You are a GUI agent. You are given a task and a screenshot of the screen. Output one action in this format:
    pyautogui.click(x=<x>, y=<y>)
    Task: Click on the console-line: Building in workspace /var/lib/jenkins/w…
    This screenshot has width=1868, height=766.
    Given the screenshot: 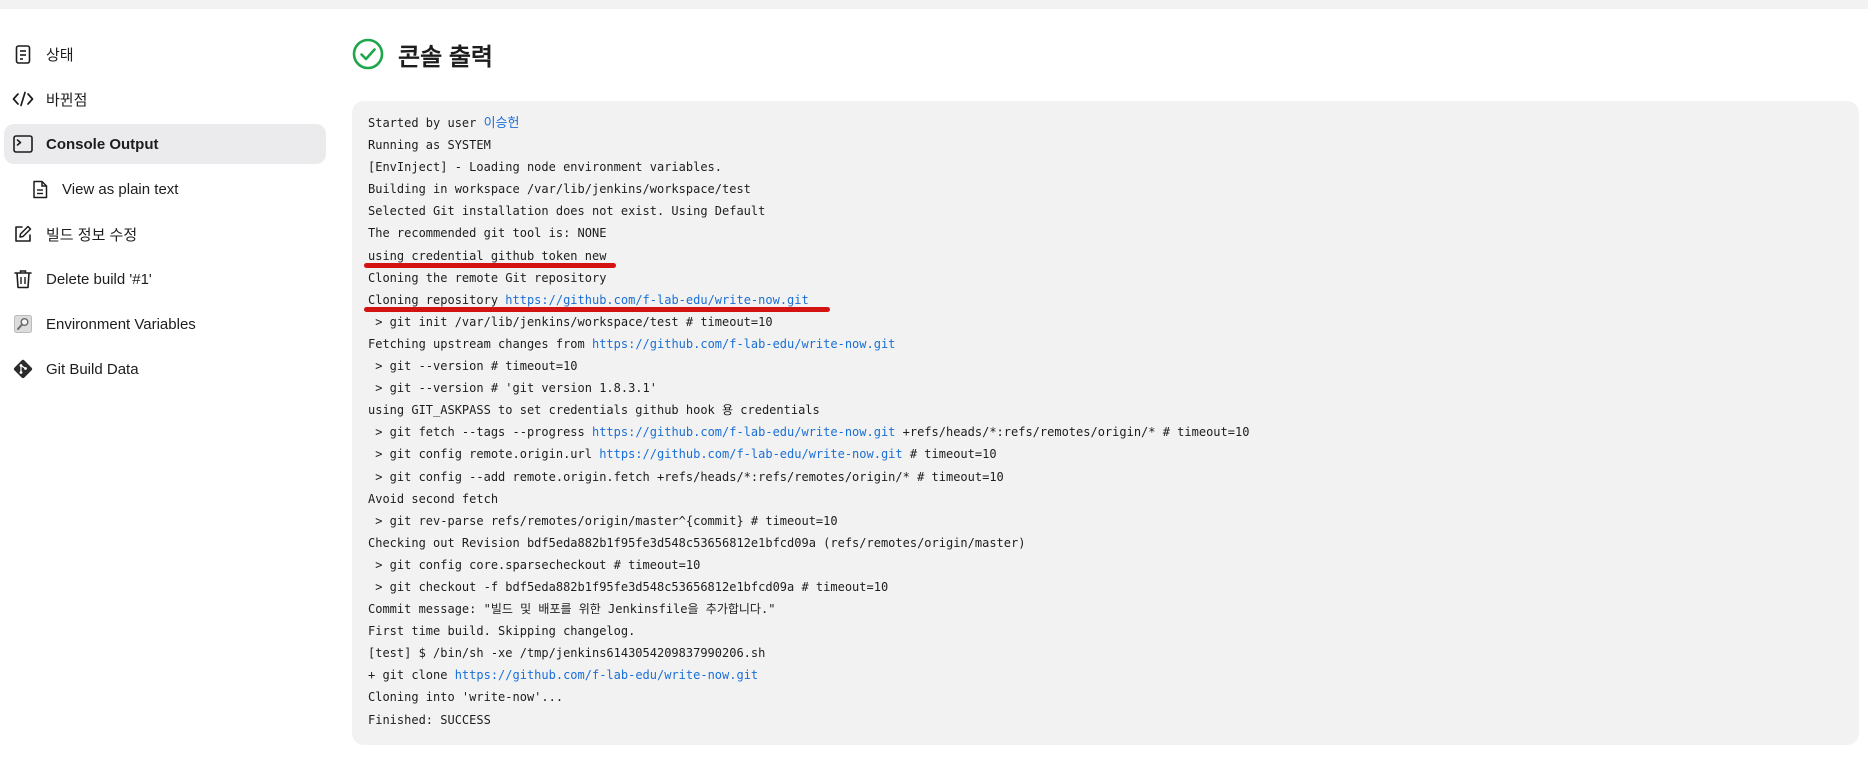 What is the action you would take?
    pyautogui.click(x=559, y=189)
    